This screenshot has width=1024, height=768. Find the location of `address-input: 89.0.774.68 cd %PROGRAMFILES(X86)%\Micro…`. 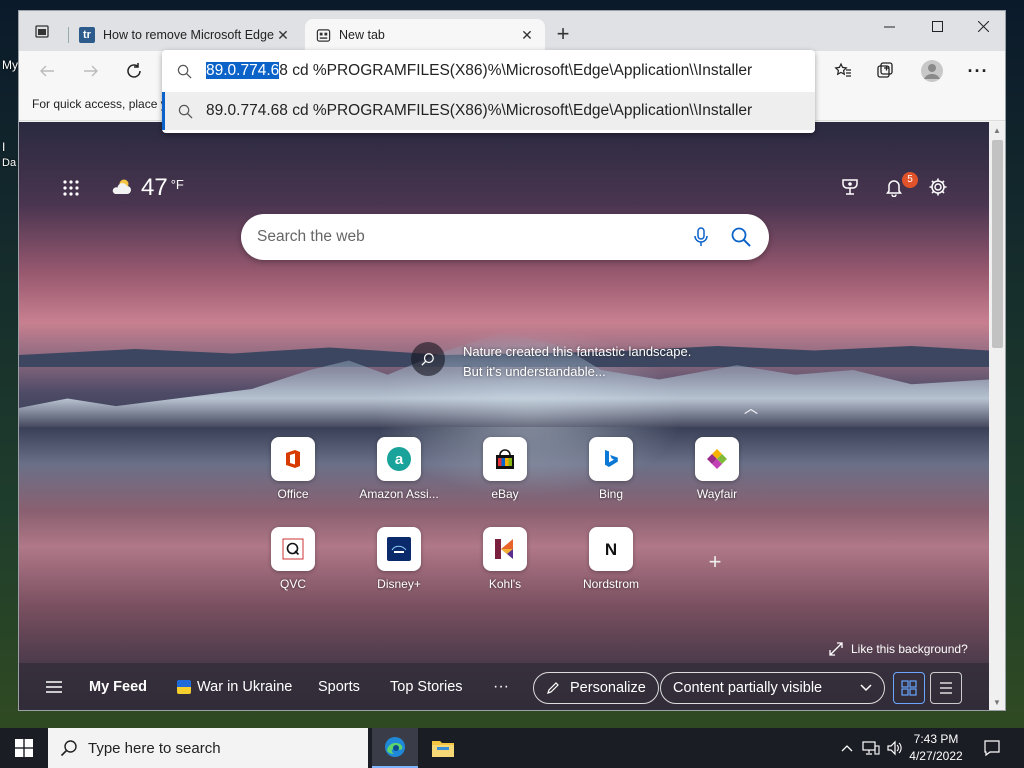

address-input: 89.0.774.68 cd %PROGRAMFILES(X86)%\Micro… is located at coordinates (488, 71).